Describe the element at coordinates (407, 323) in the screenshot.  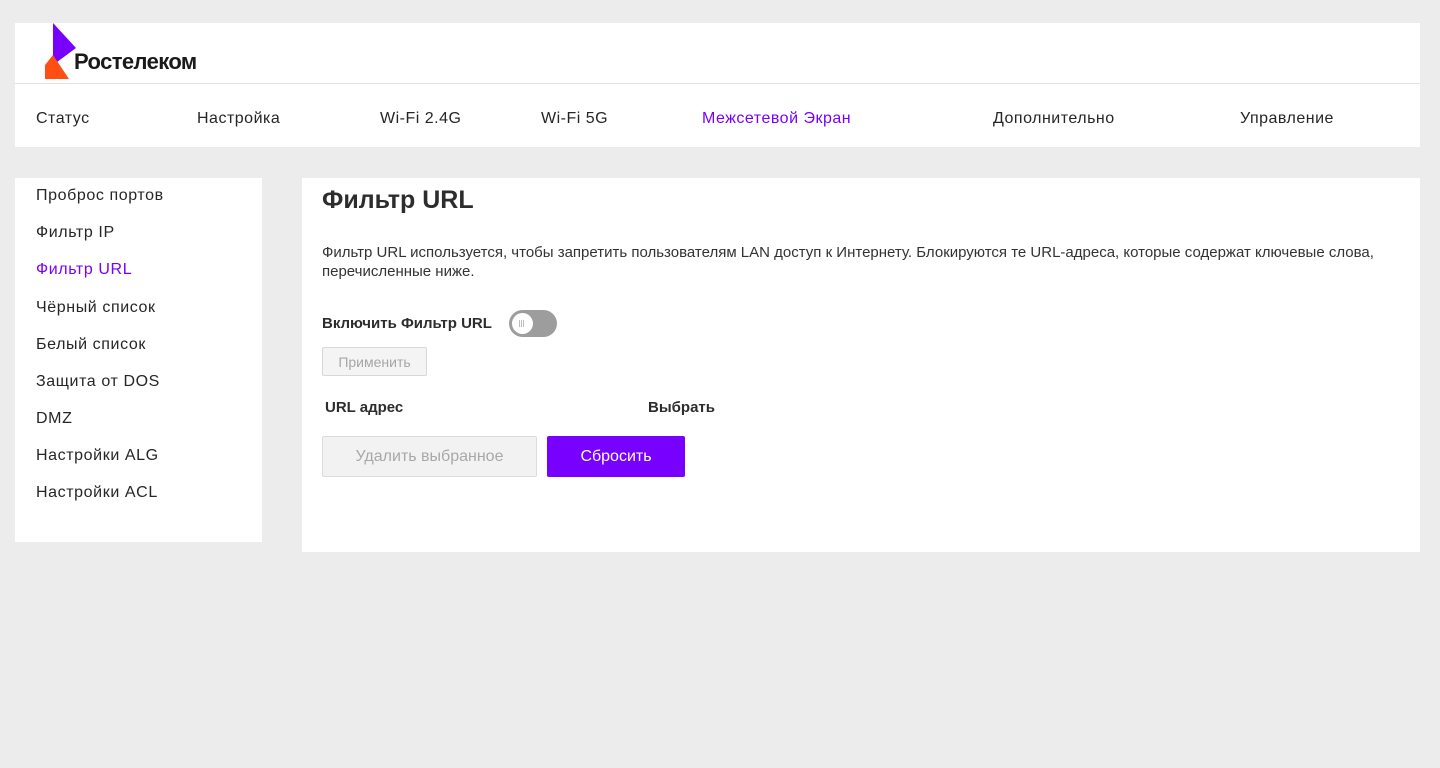
I see `url-filter-toggle-label: Включить Фильтр URL` at that location.